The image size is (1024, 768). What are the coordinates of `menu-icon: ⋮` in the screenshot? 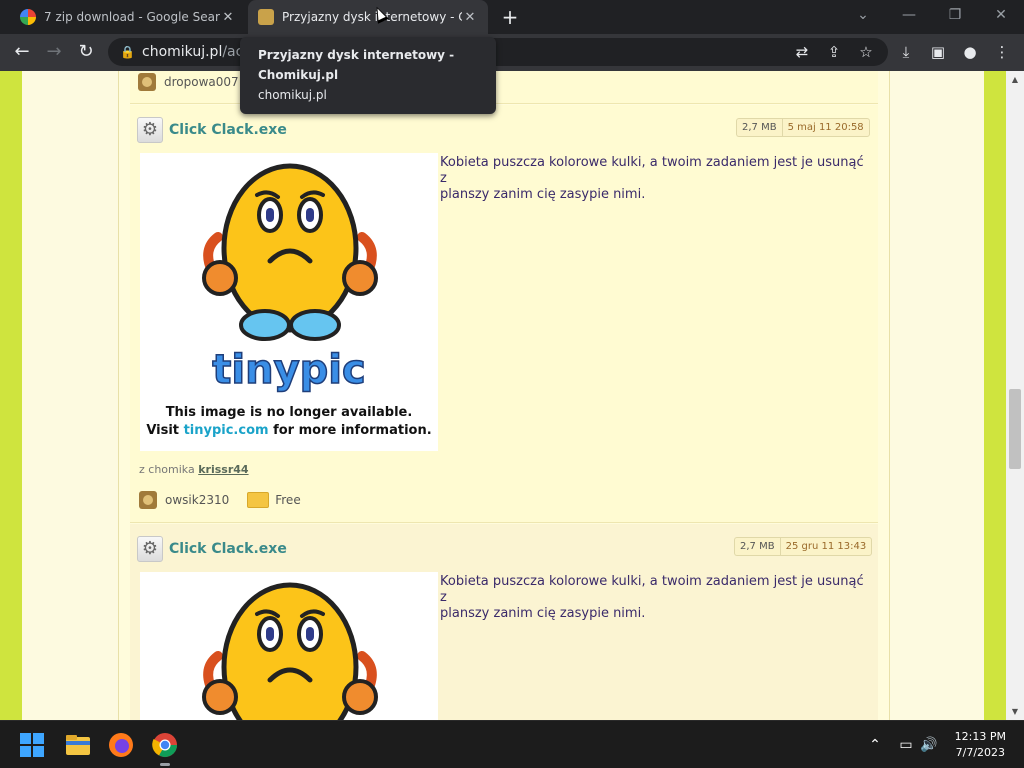 It's located at (1002, 52).